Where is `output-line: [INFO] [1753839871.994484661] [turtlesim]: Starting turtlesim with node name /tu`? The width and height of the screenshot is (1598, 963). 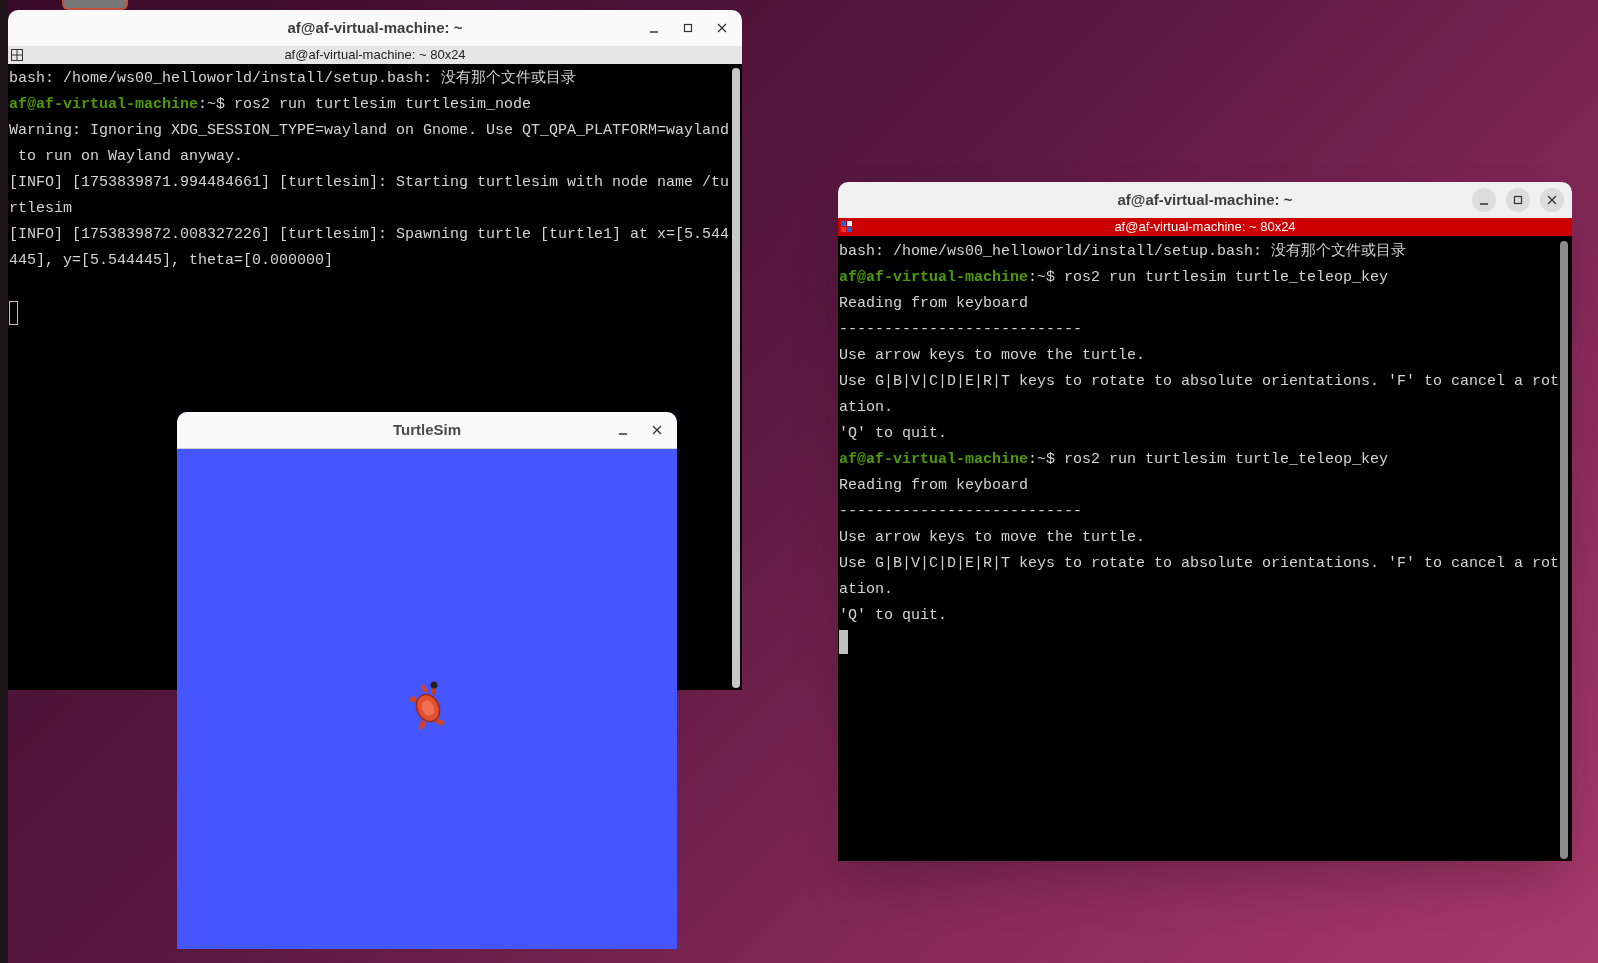
output-line: [INFO] [1753839871.994484661] [turtlesim]: Starting turtlesim with node name /tu is located at coordinates (369, 182).